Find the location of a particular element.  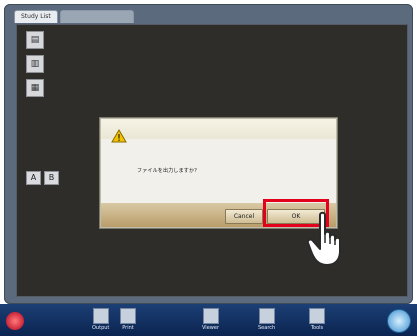

folder-icon: ▥ is located at coordinates (35, 64).